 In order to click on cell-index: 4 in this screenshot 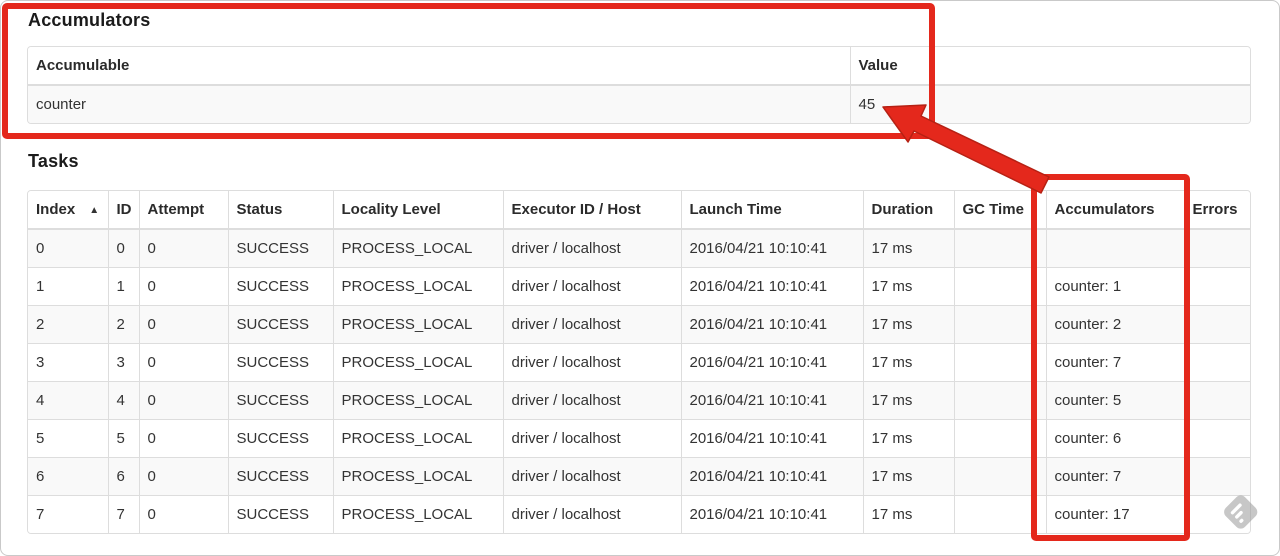, I will do `click(68, 400)`.